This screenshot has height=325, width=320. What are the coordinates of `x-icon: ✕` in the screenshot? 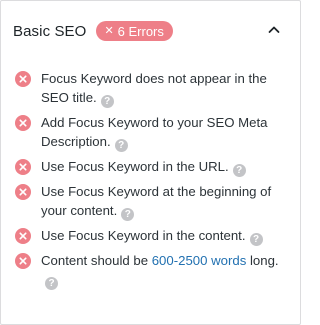 It's located at (109, 30).